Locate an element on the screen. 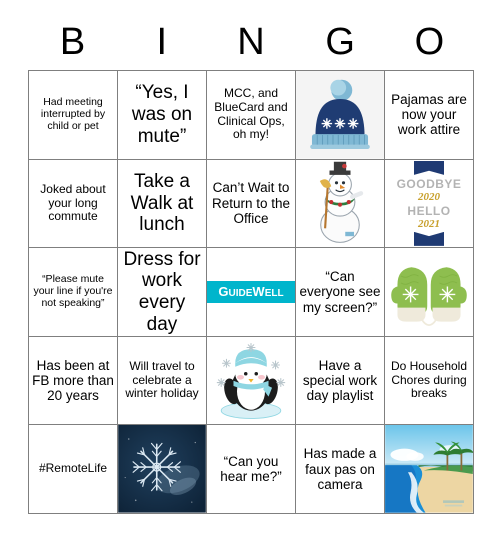  cell-o1: Pajamas are now your work attire is located at coordinates (429, 115).